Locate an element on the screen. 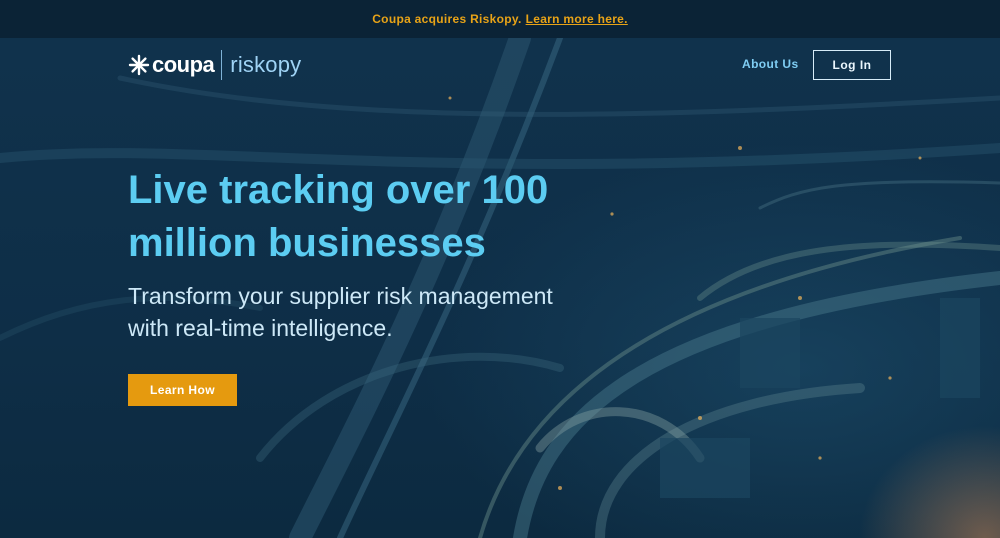 This screenshot has height=538, width=1000. coupa-star-icon is located at coordinates (139, 65).